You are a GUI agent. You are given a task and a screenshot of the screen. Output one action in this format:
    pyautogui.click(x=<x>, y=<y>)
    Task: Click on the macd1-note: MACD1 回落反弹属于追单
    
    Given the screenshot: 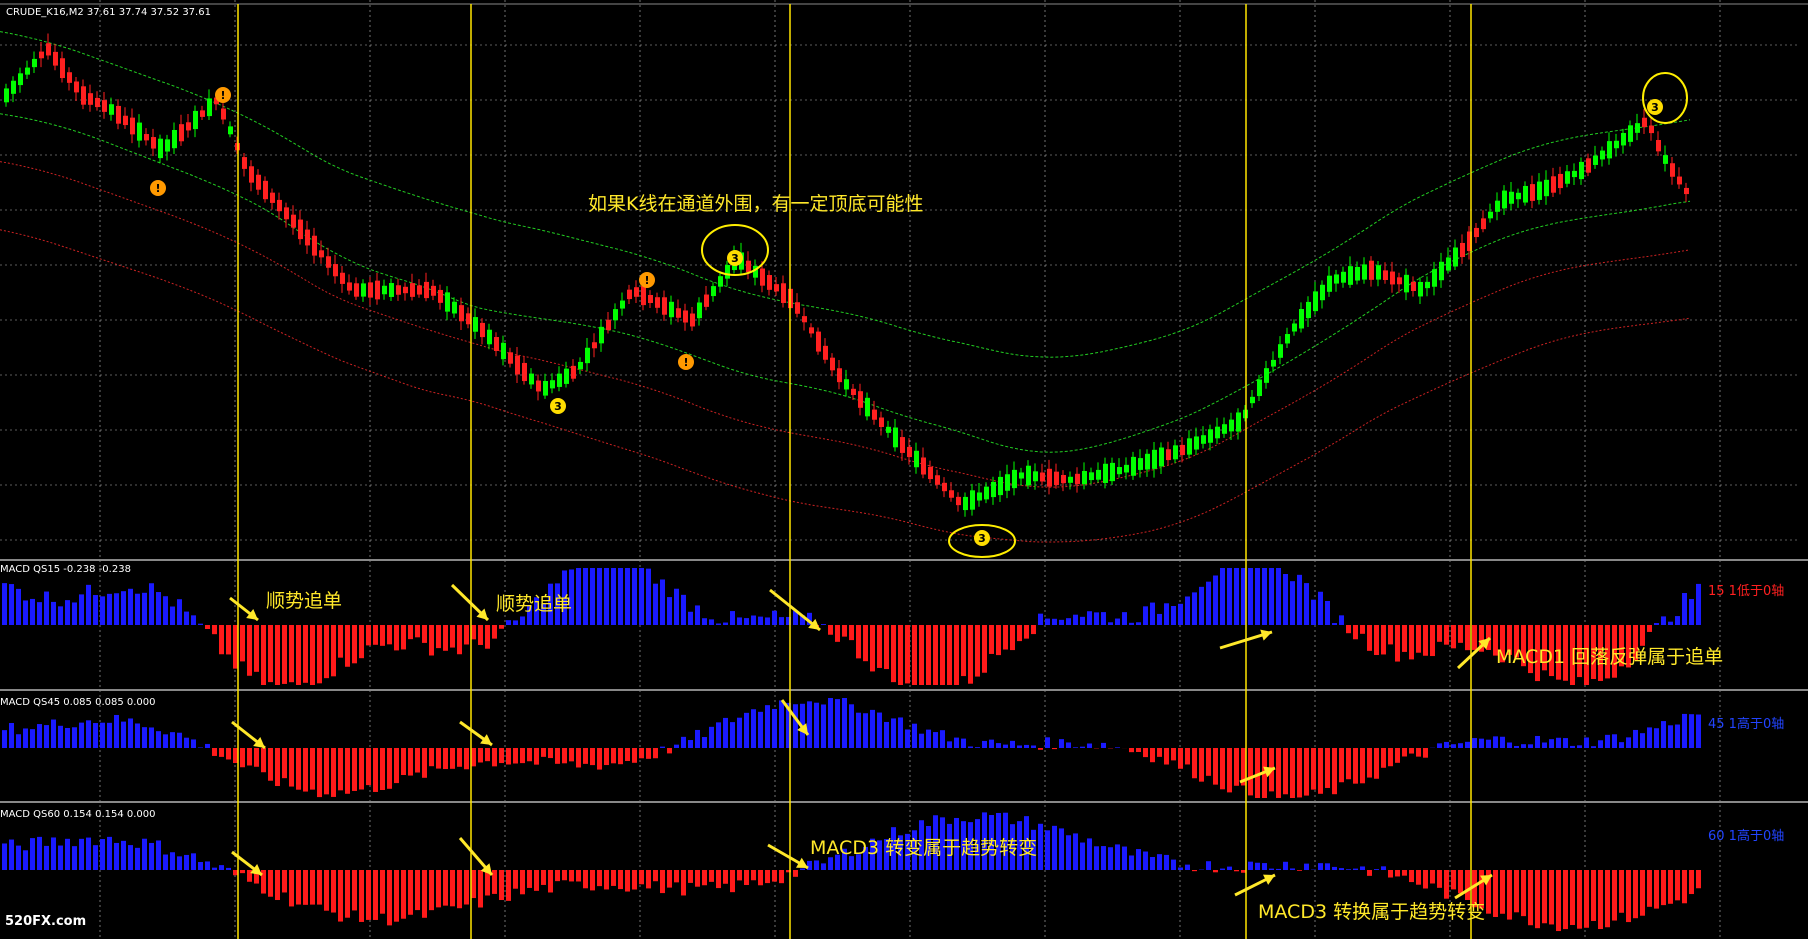 What is the action you would take?
    pyautogui.click(x=1609, y=657)
    